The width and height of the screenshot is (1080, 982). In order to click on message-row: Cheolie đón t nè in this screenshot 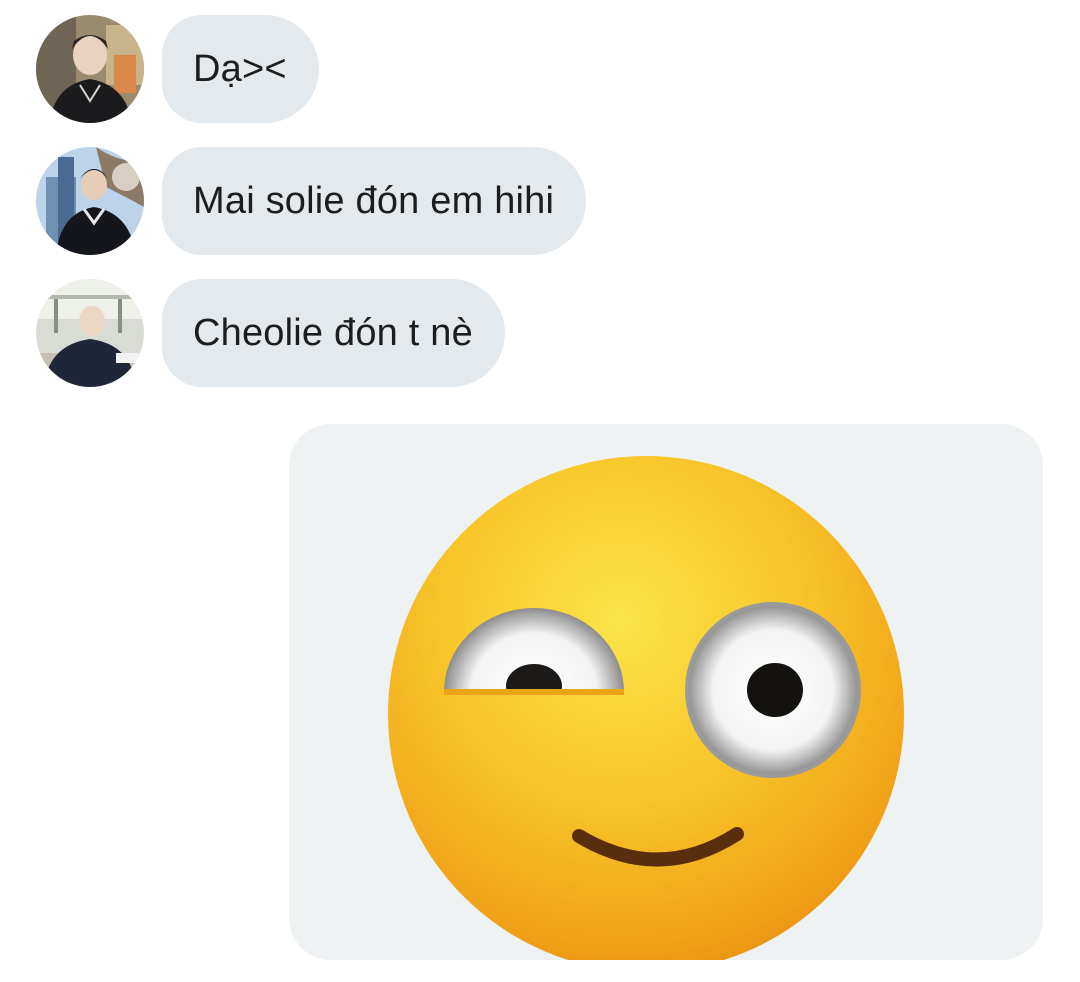, I will do `click(270, 333)`.